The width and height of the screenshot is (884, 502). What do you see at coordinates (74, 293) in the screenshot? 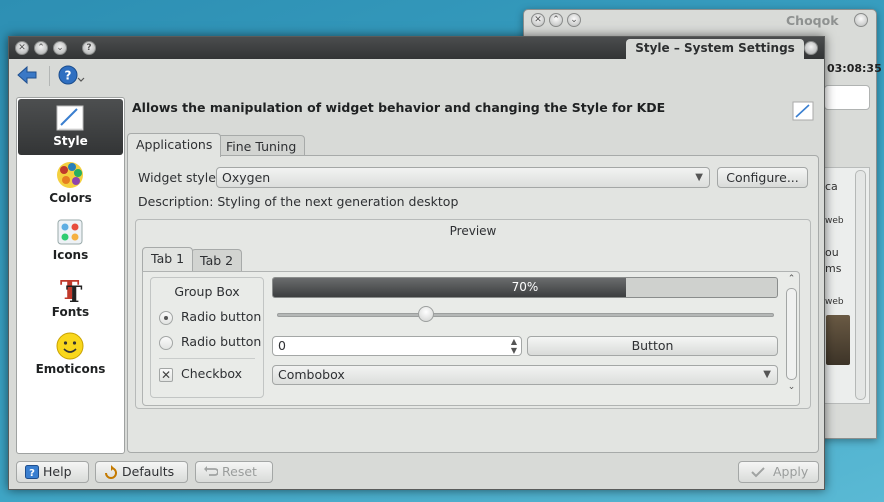
I see `svg-text: T` at bounding box center [74, 293].